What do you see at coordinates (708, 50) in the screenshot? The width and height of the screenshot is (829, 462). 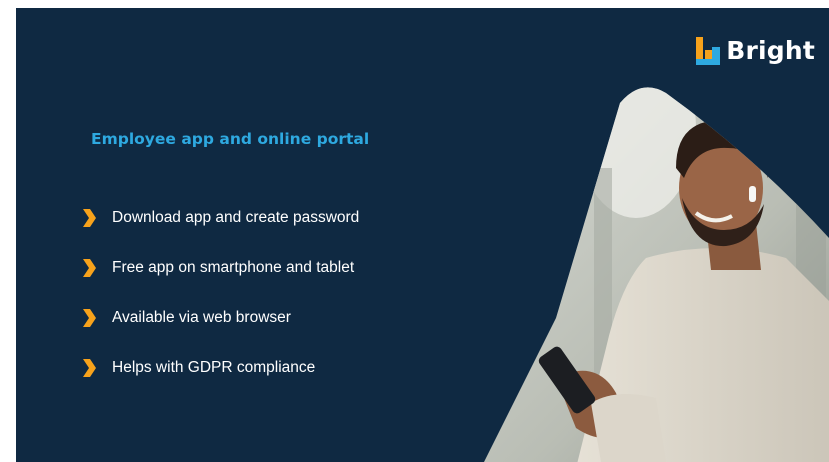 I see `bright-logo-icon` at bounding box center [708, 50].